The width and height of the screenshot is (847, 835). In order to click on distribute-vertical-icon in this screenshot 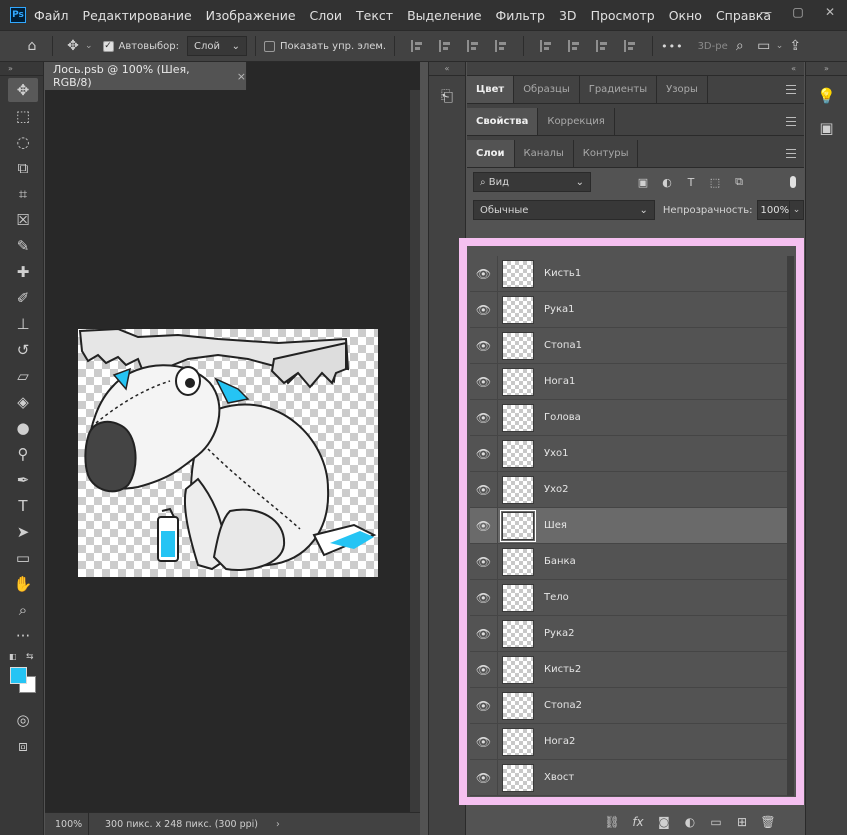, I will do `click(630, 46)`.